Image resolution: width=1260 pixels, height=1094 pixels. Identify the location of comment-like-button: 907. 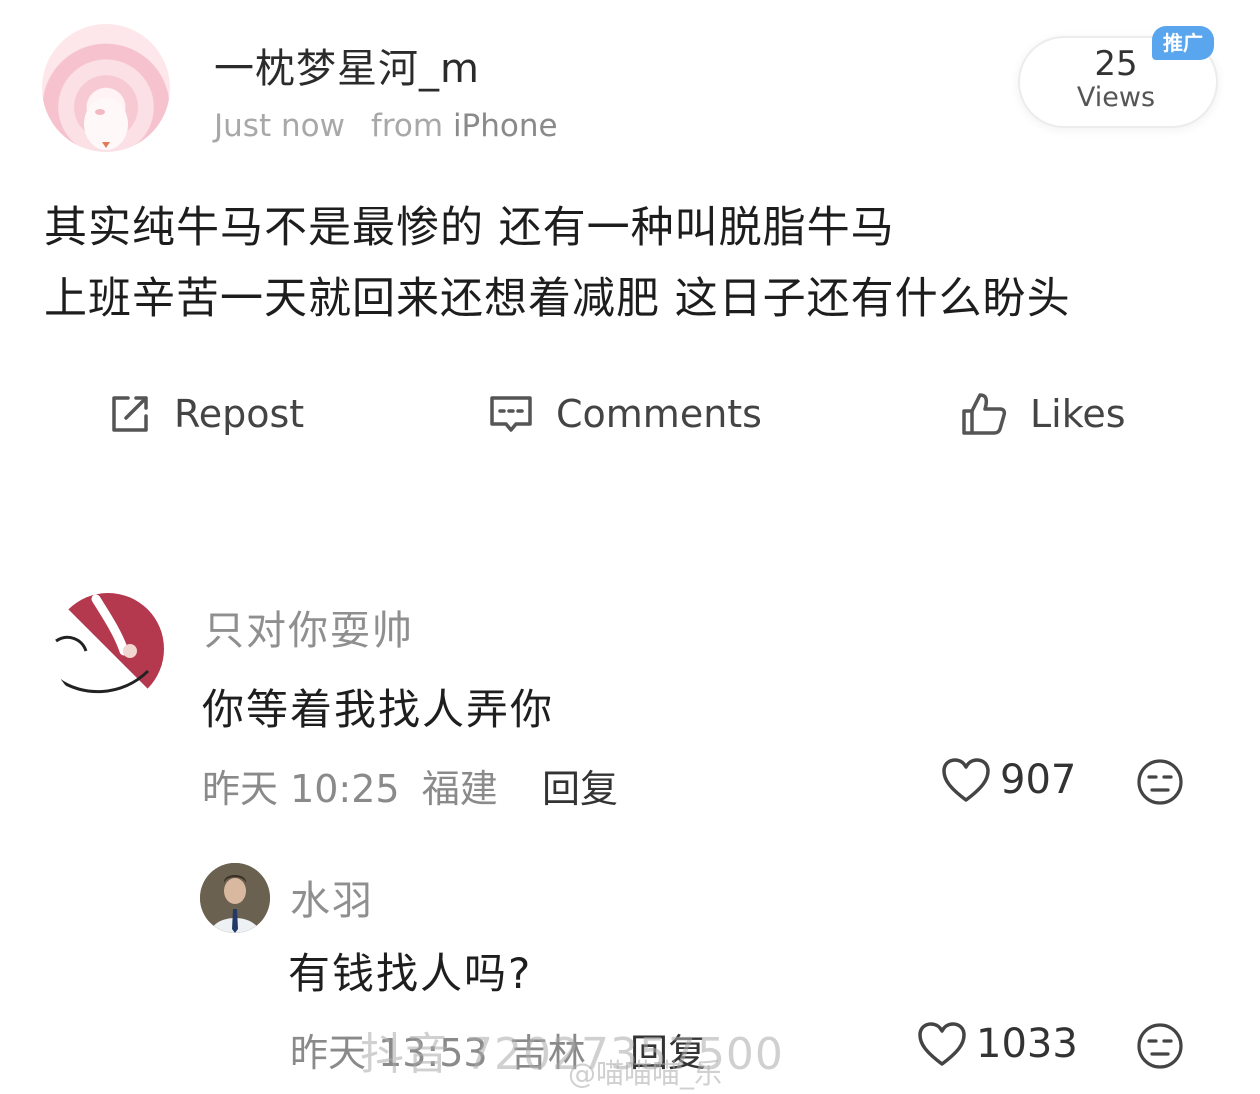
(1008, 780).